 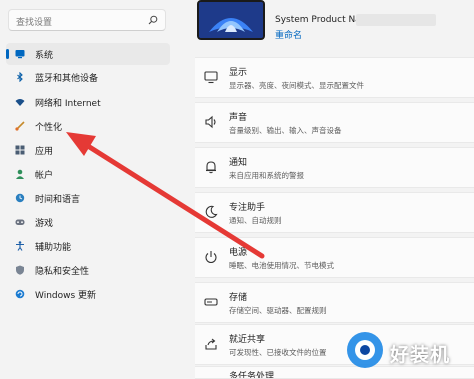 I want to click on sidebar-item-label: 辅助功能, so click(x=53, y=248).